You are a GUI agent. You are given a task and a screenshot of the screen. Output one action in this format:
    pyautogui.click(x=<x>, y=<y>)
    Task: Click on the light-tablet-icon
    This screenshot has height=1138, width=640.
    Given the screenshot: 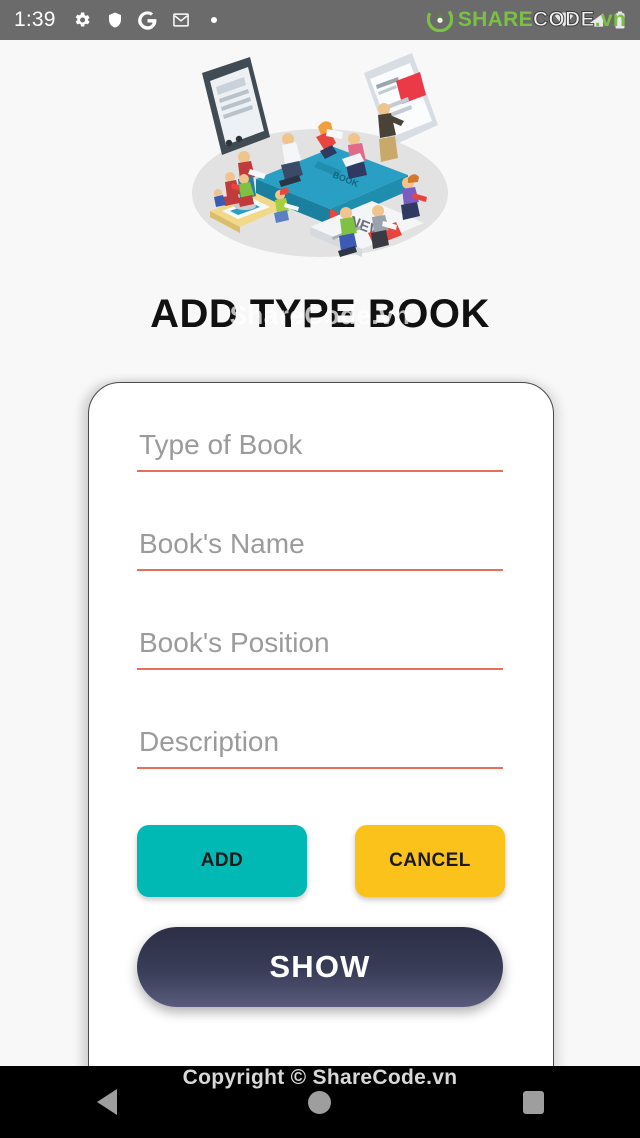 What is the action you would take?
    pyautogui.click(x=401, y=100)
    